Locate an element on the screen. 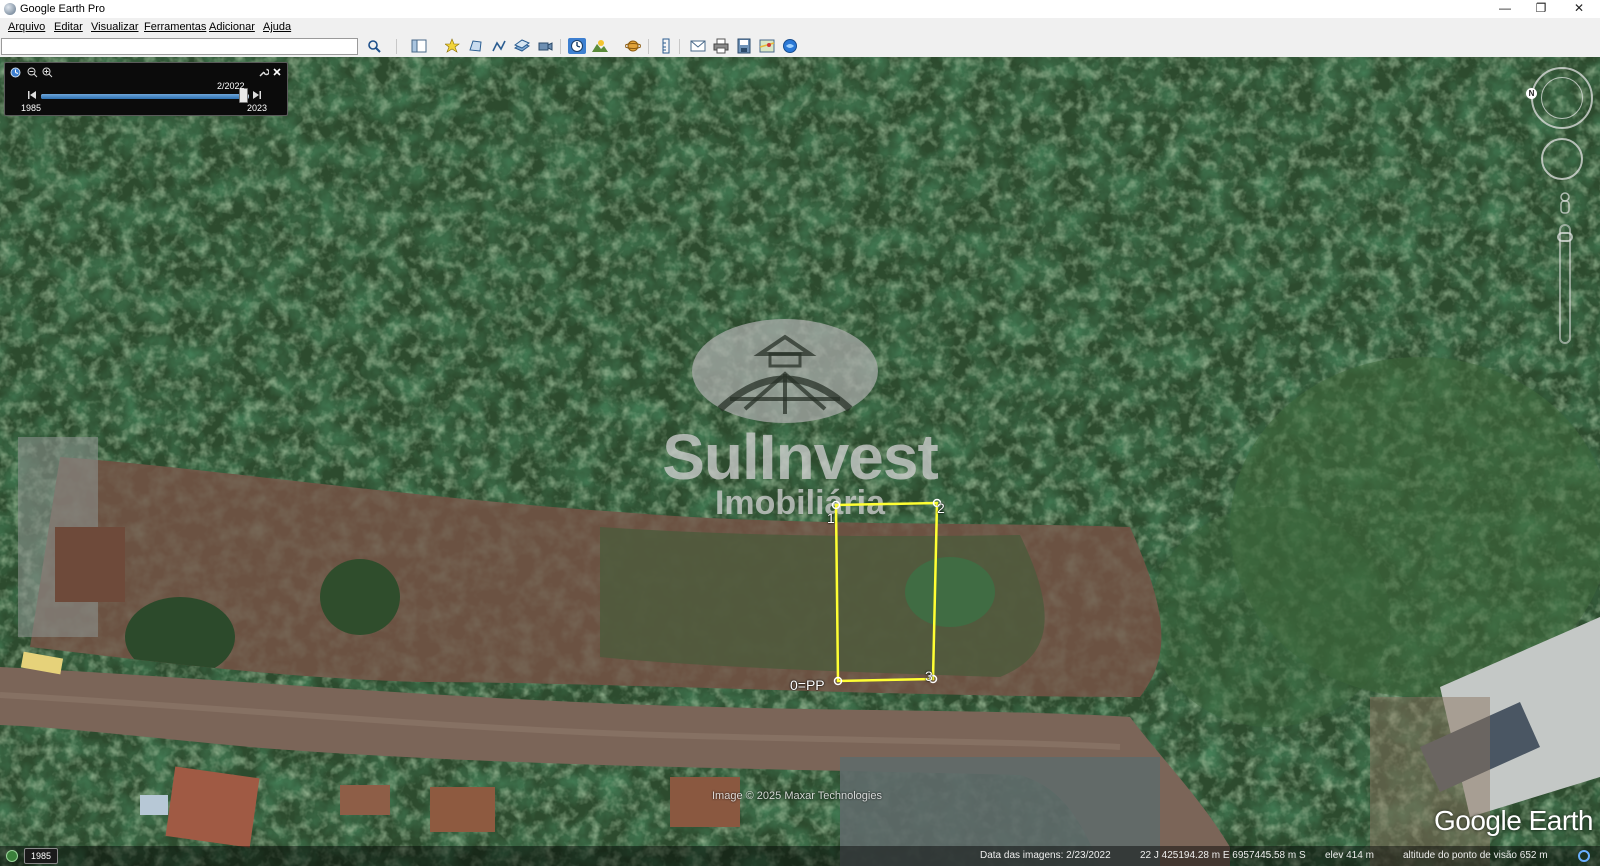 The height and width of the screenshot is (866, 1600). add-polygon-icon is located at coordinates (475, 46).